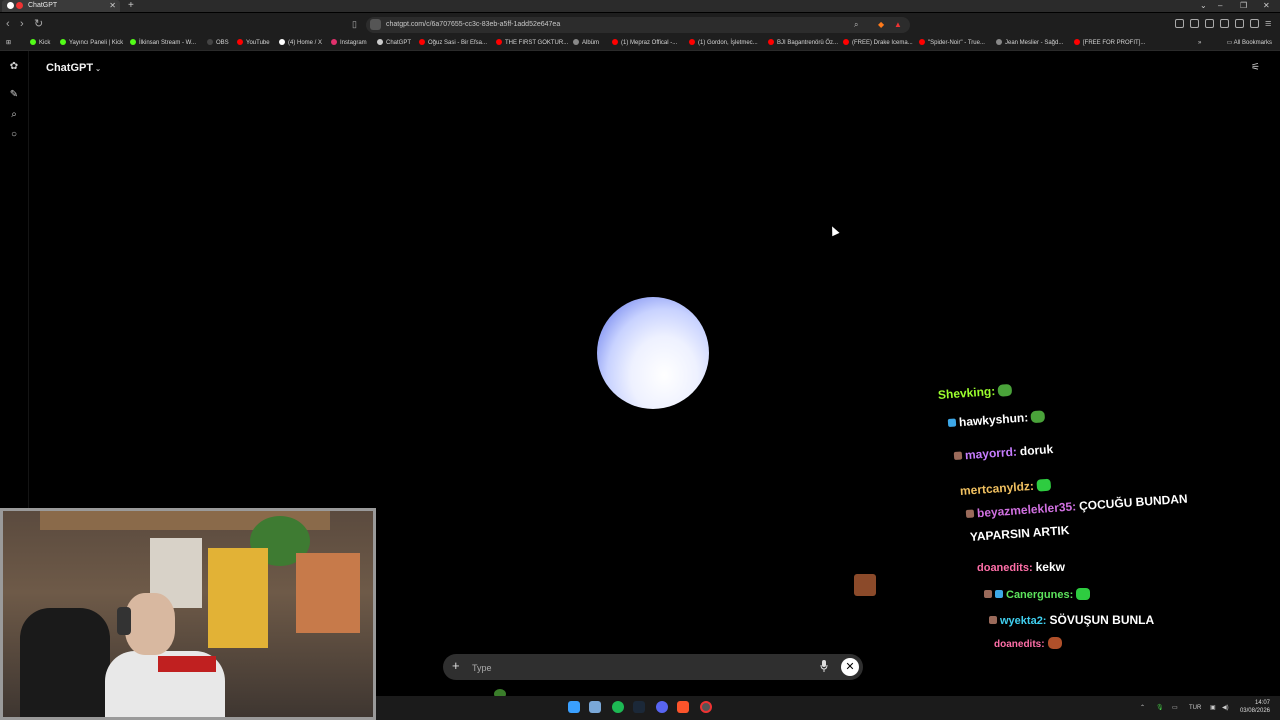 The width and height of the screenshot is (1280, 720). Describe the element at coordinates (639, 707) in the screenshot. I see `steam-icon` at that location.